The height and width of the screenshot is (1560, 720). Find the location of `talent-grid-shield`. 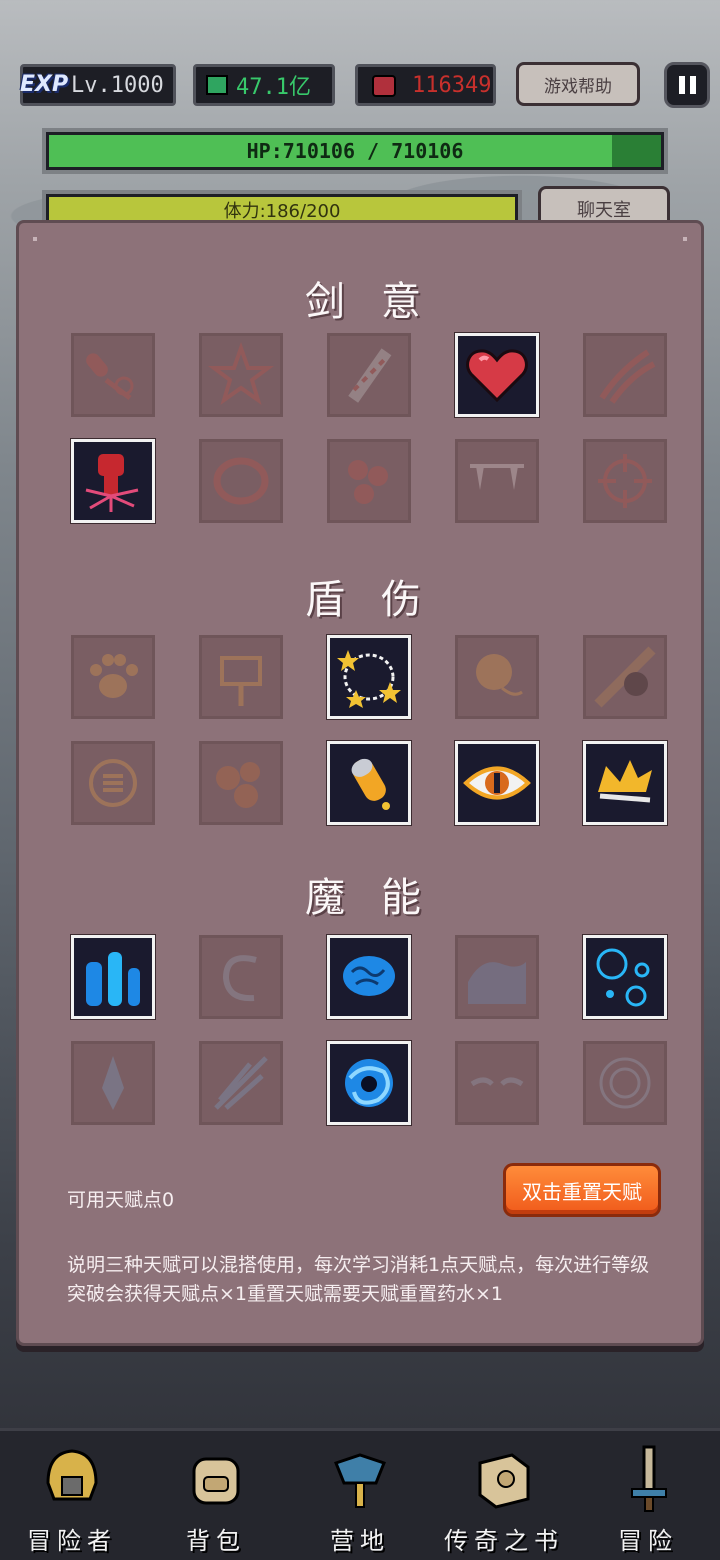

talent-grid-shield is located at coordinates (371, 741).